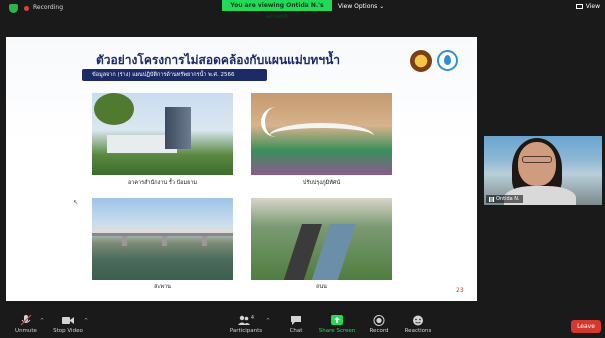 The width and height of the screenshot is (605, 338). What do you see at coordinates (246, 331) in the screenshot?
I see `participants-label: Participants` at bounding box center [246, 331].